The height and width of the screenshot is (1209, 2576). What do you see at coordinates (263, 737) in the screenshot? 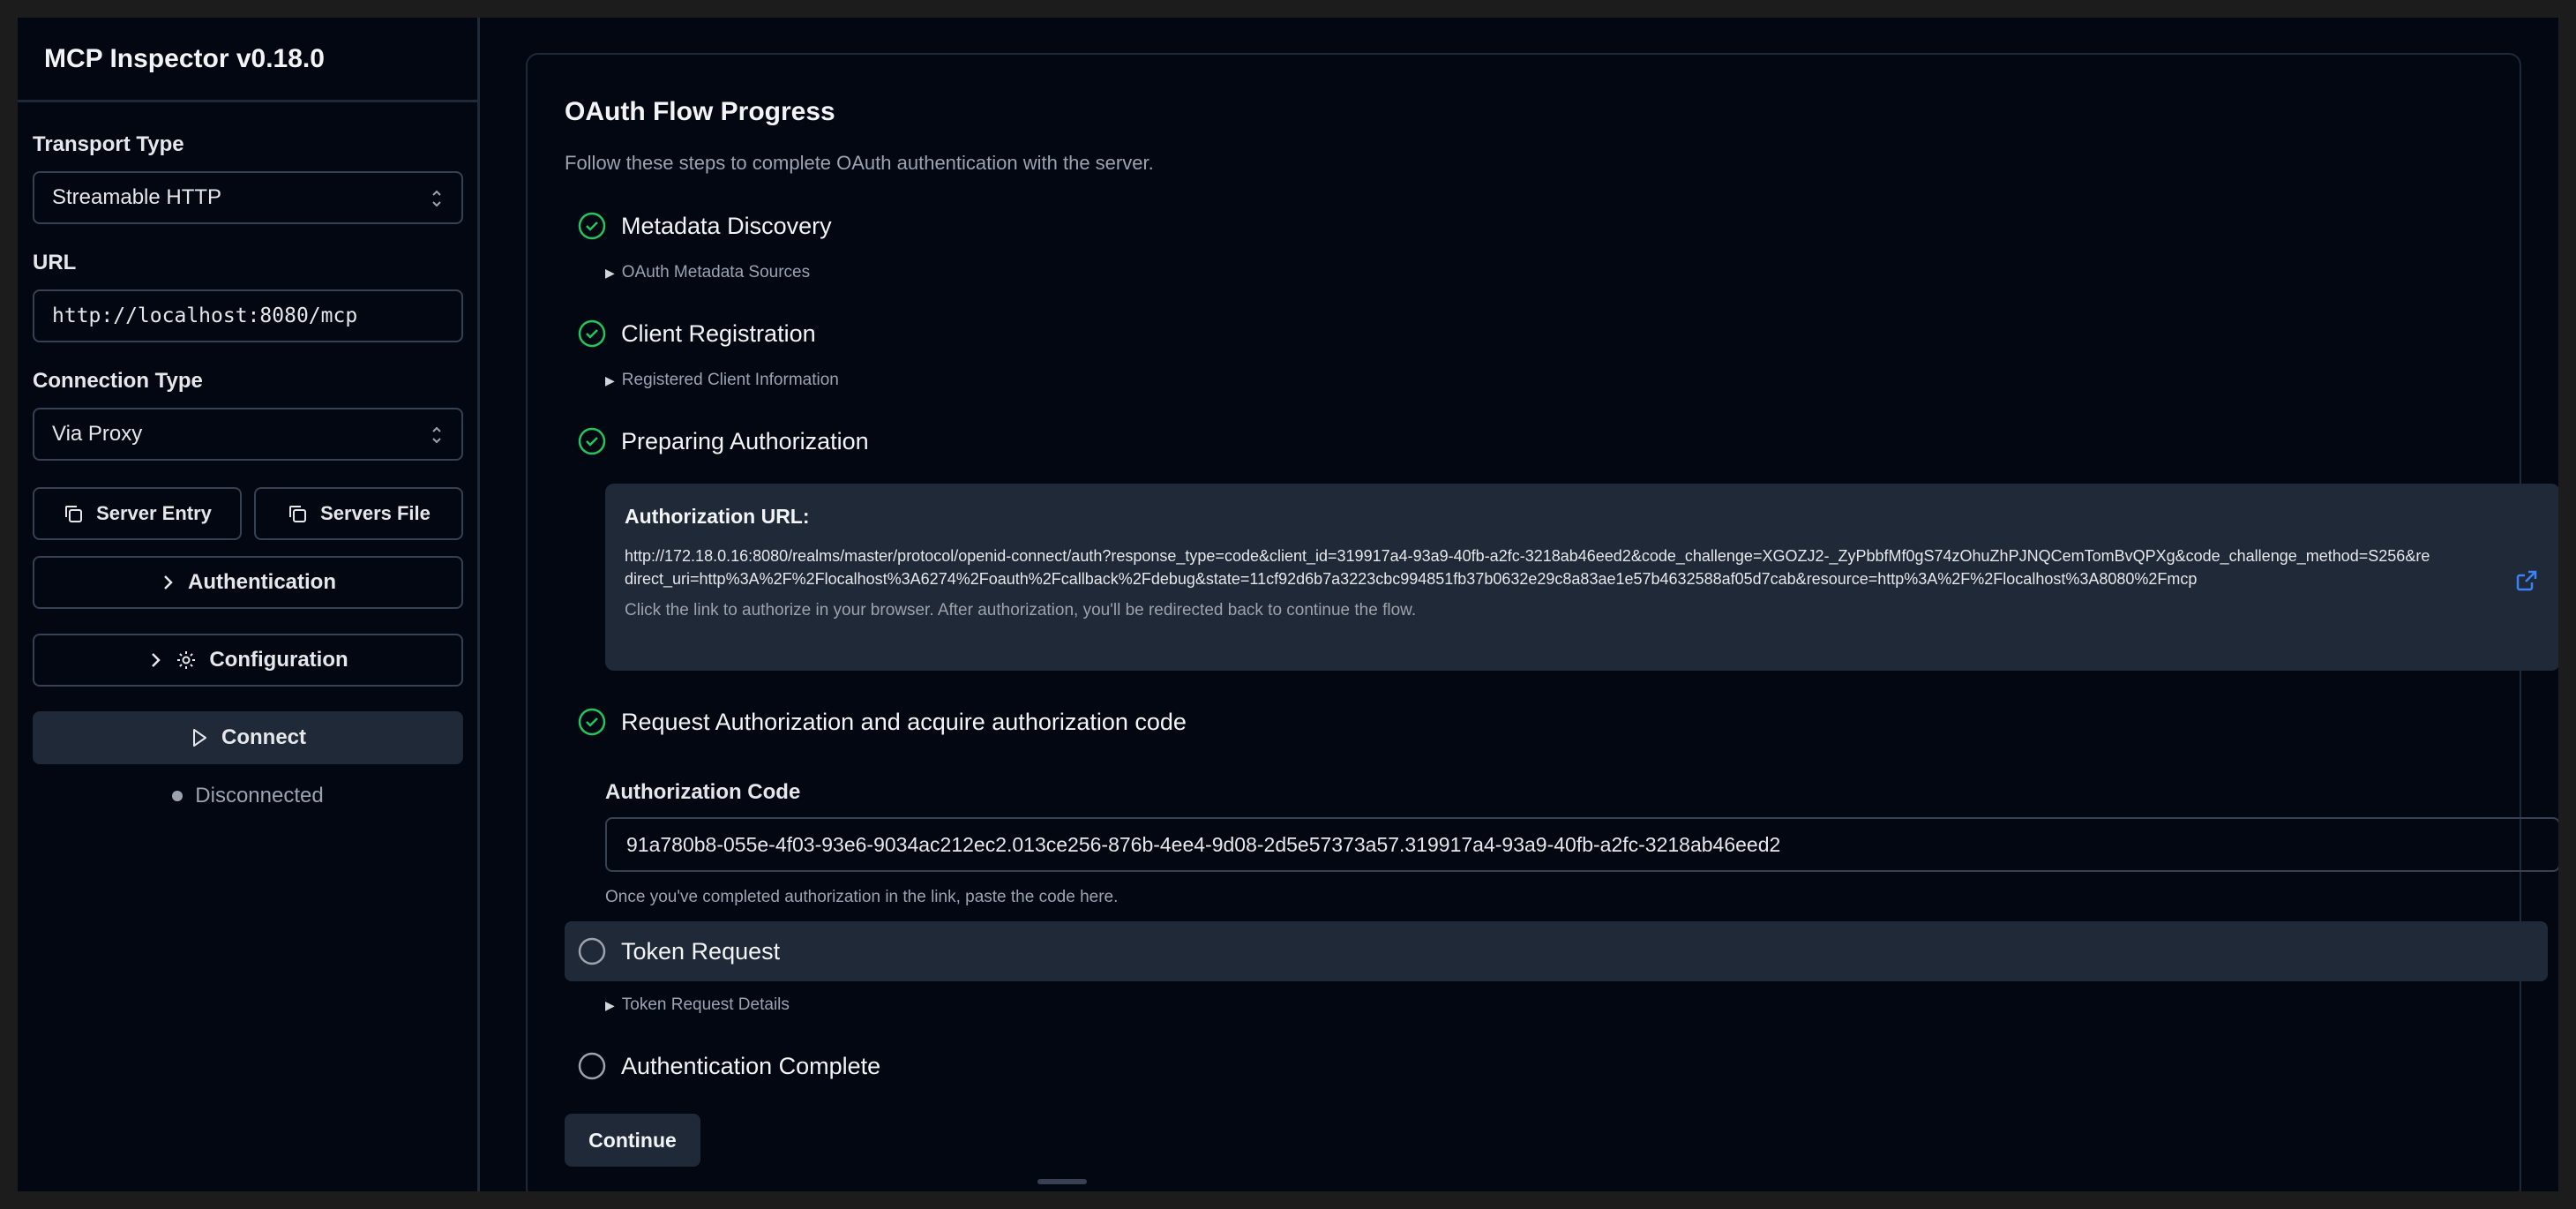
I see `connect-label: Connect` at bounding box center [263, 737].